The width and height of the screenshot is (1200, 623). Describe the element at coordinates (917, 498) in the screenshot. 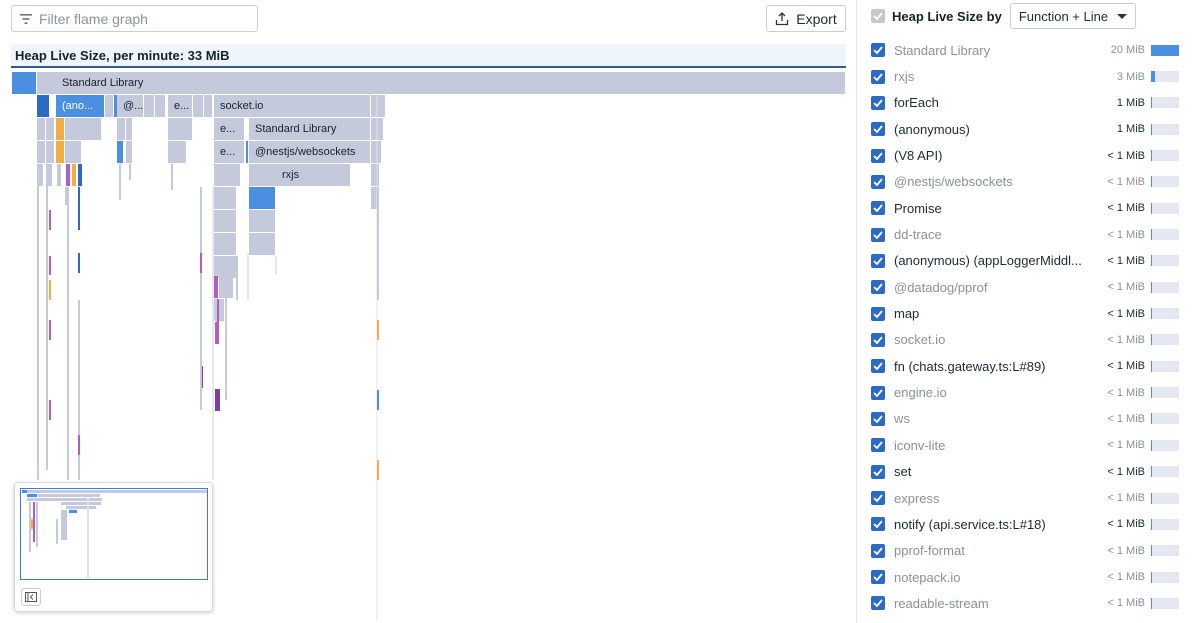

I see `legend-item-name: express` at that location.